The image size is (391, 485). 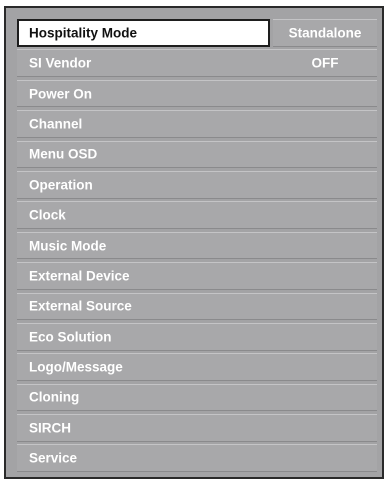 I want to click on menu-item-operation: Operation, so click(x=197, y=184).